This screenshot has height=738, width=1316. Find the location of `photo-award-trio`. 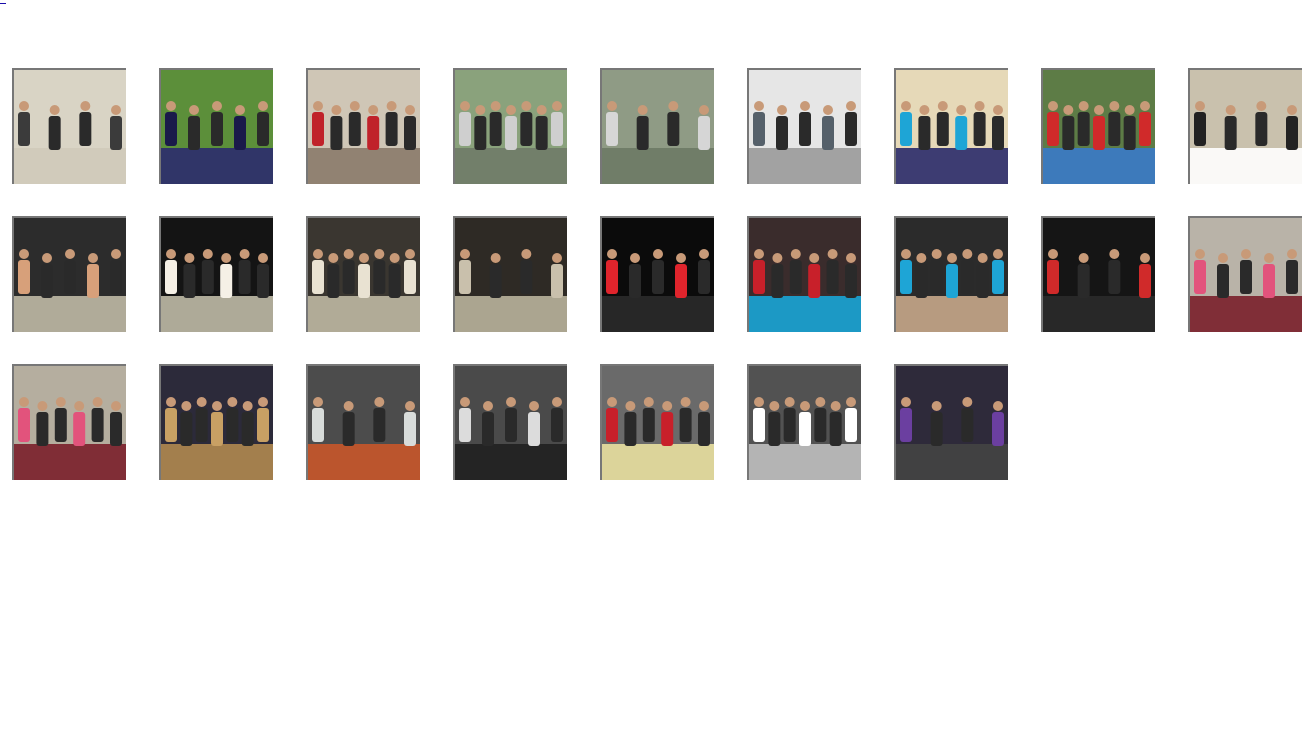

photo-award-trio is located at coordinates (216, 274).